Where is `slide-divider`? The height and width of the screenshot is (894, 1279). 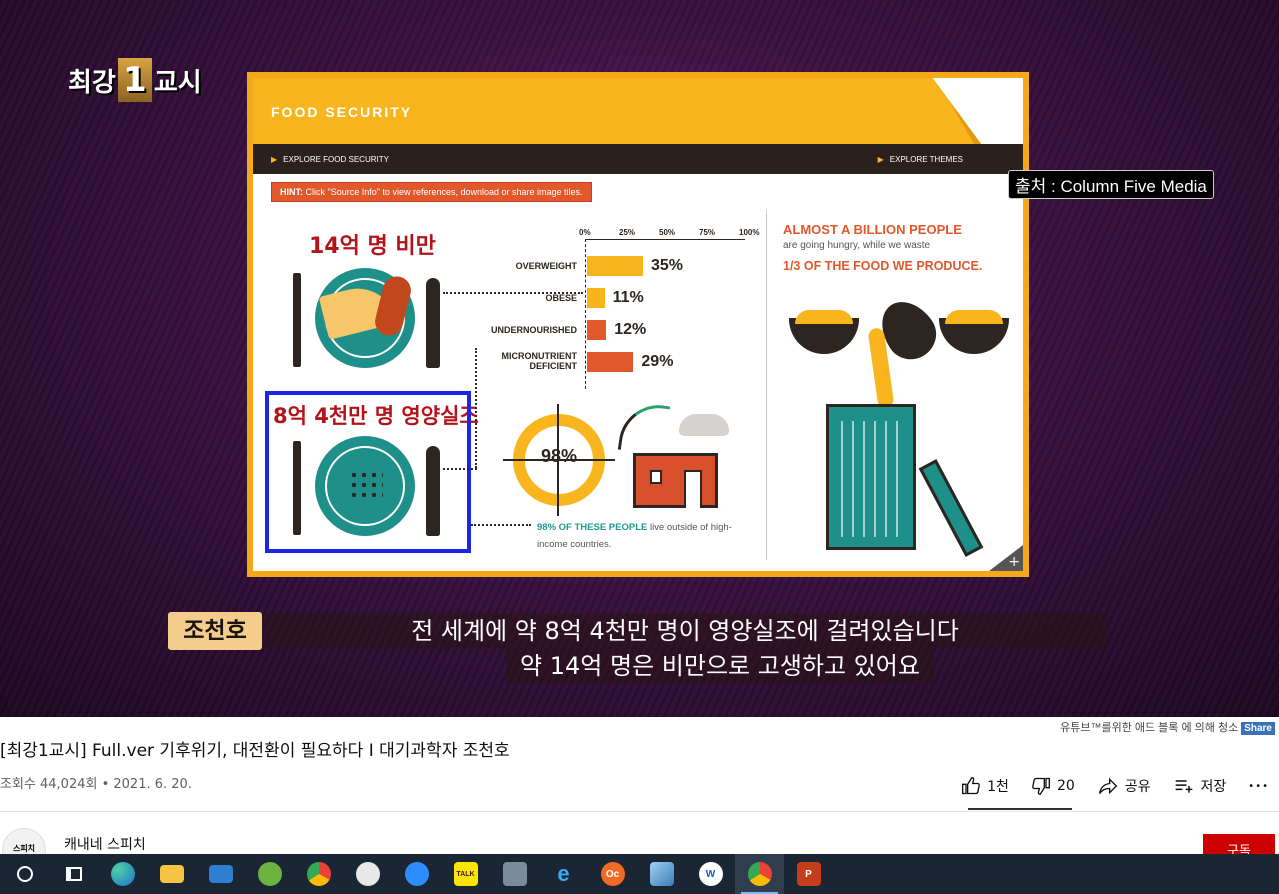
slide-divider is located at coordinates (766, 385).